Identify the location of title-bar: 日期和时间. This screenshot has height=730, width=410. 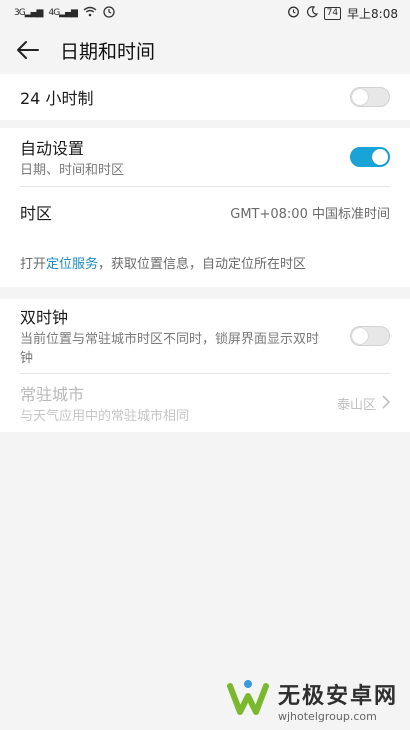
(205, 50).